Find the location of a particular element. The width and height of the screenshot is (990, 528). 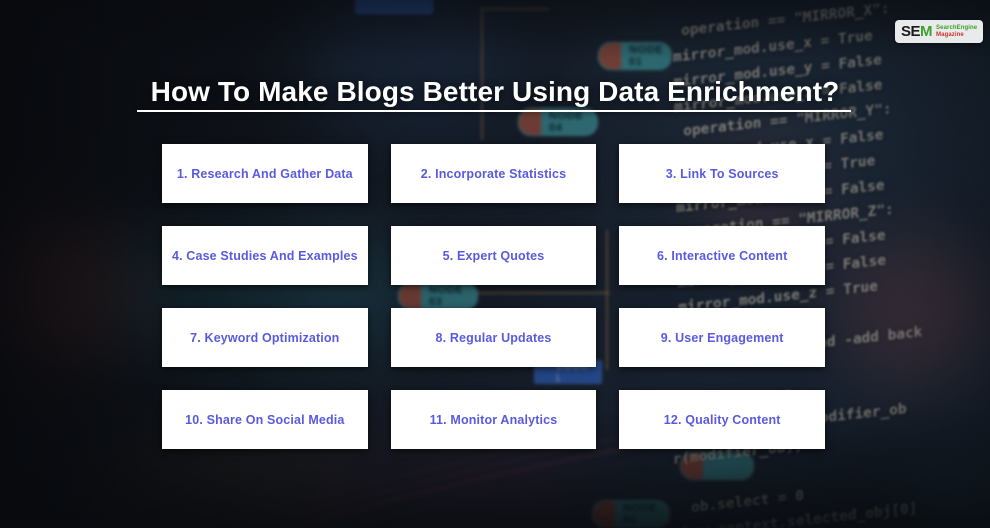

step-card: 2. Incorporate Statistics is located at coordinates (493, 173).